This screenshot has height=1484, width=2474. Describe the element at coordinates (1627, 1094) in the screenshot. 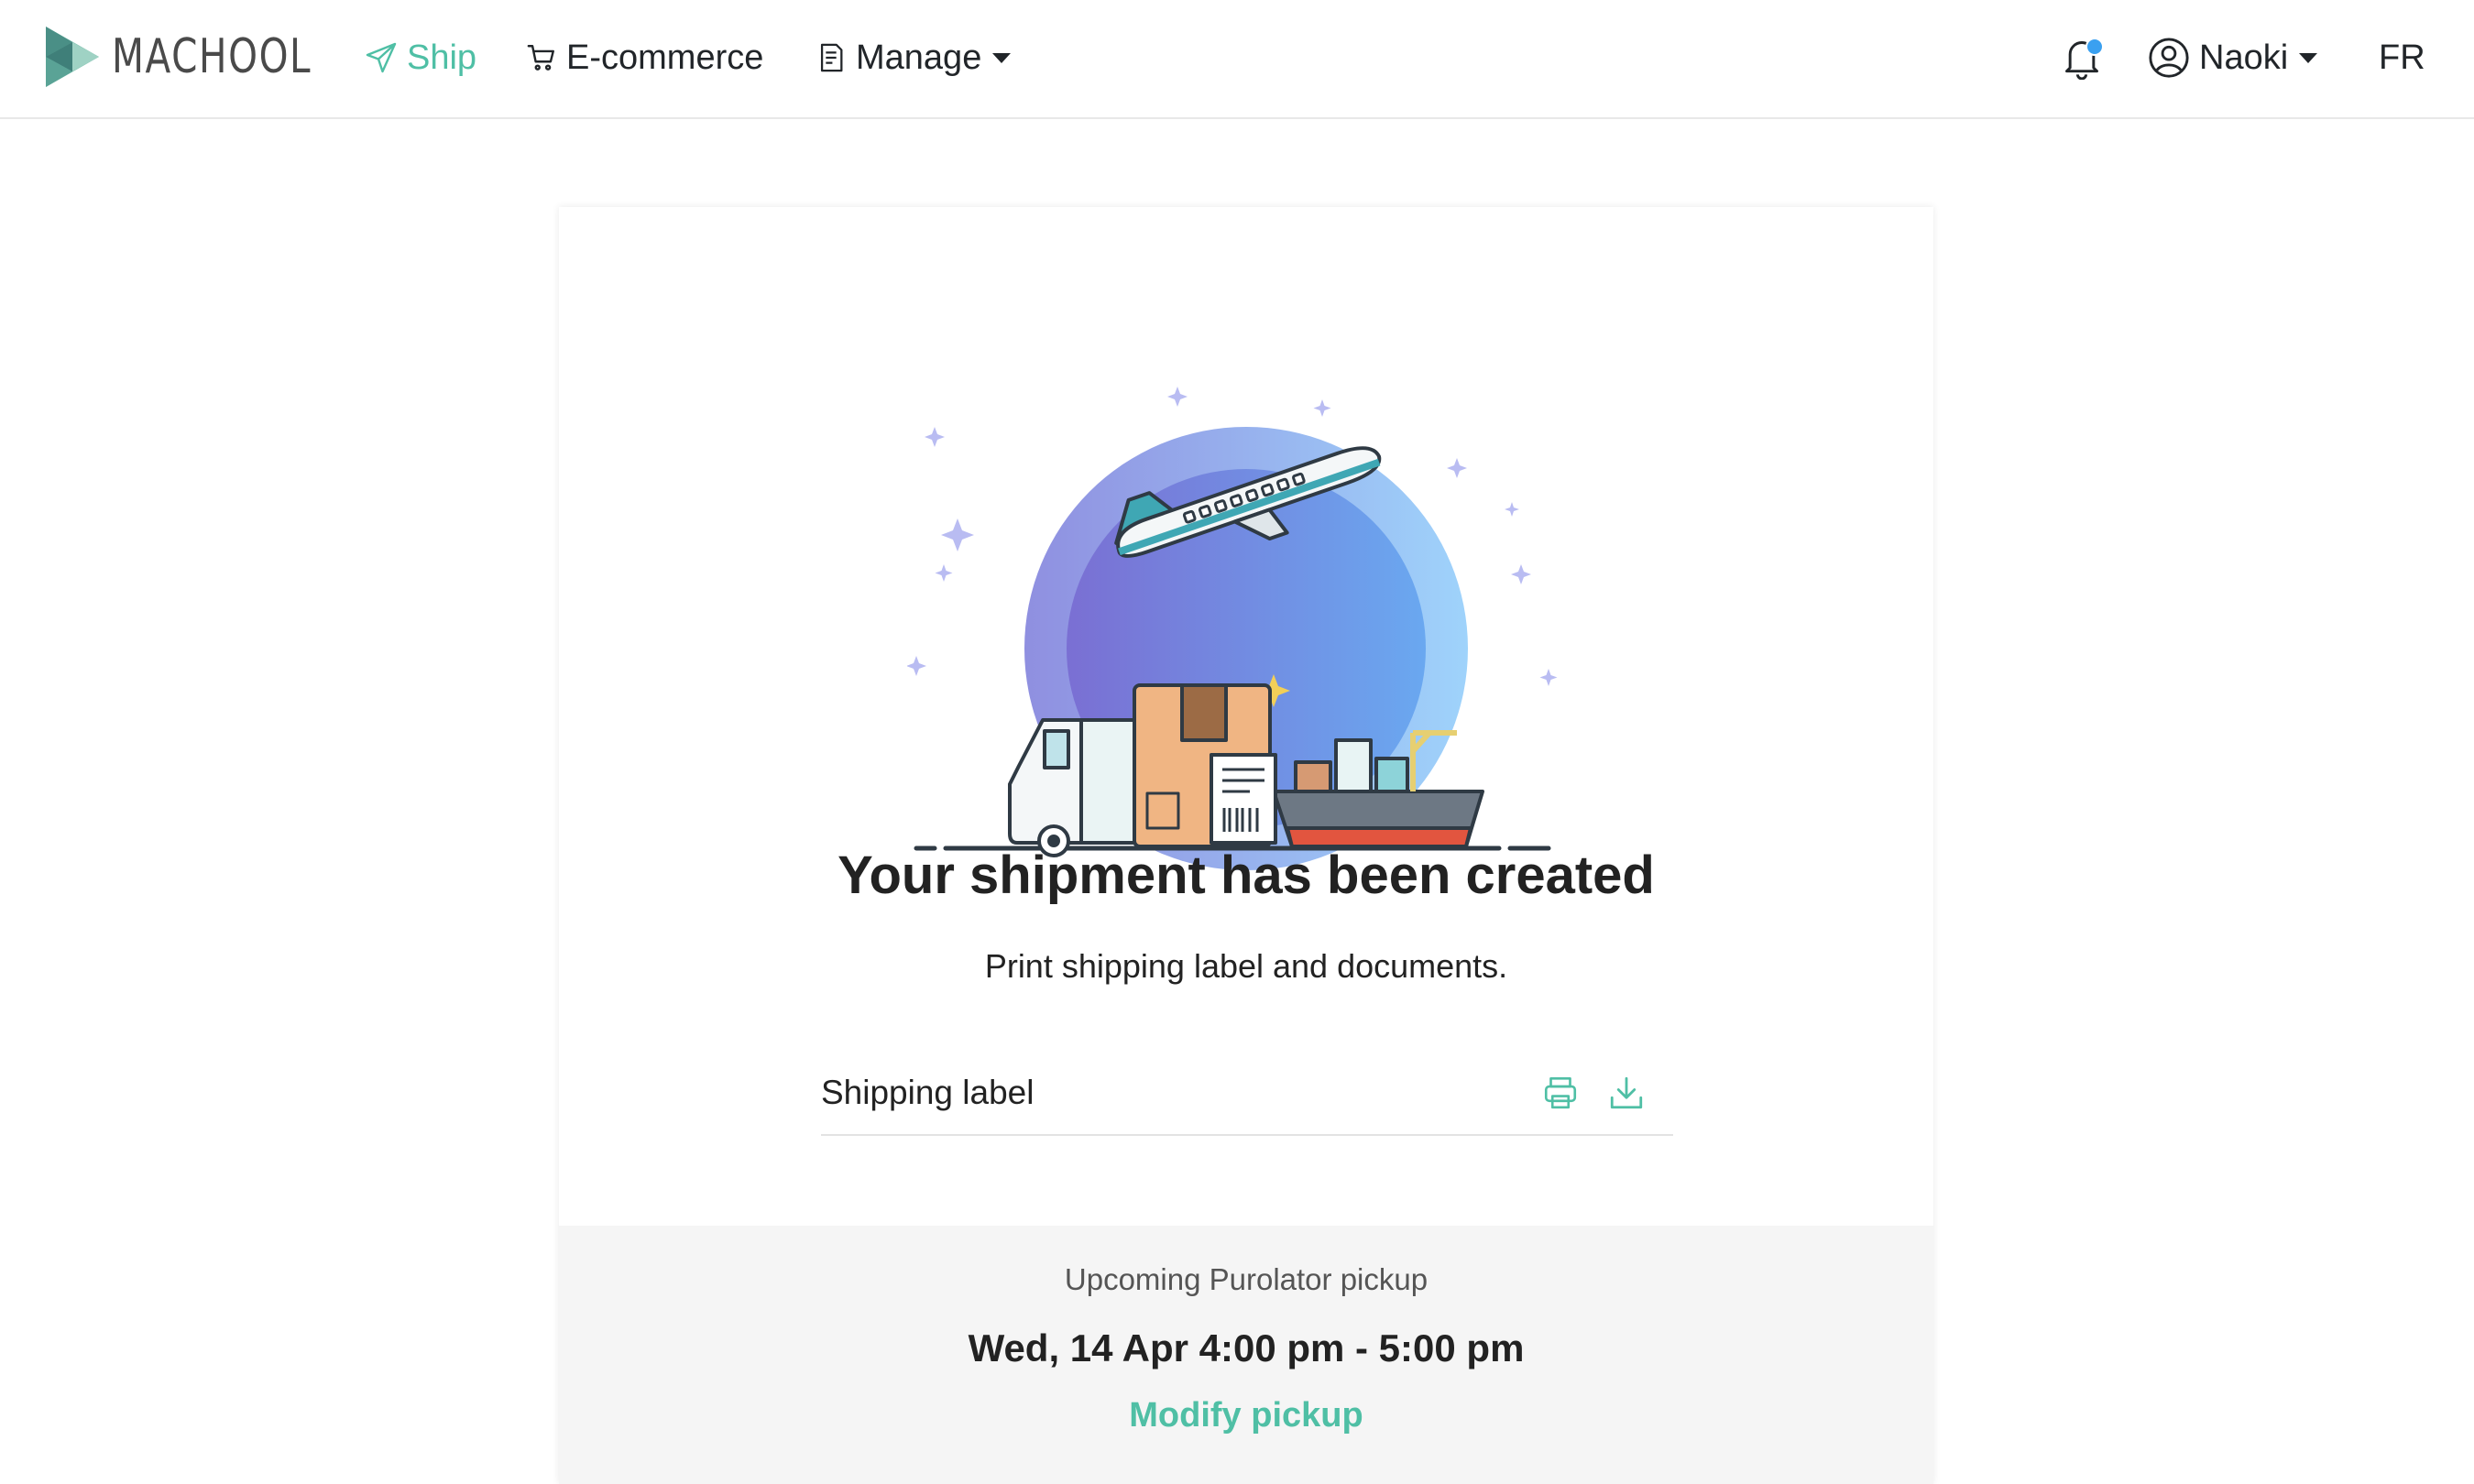

I see `download-icon` at that location.